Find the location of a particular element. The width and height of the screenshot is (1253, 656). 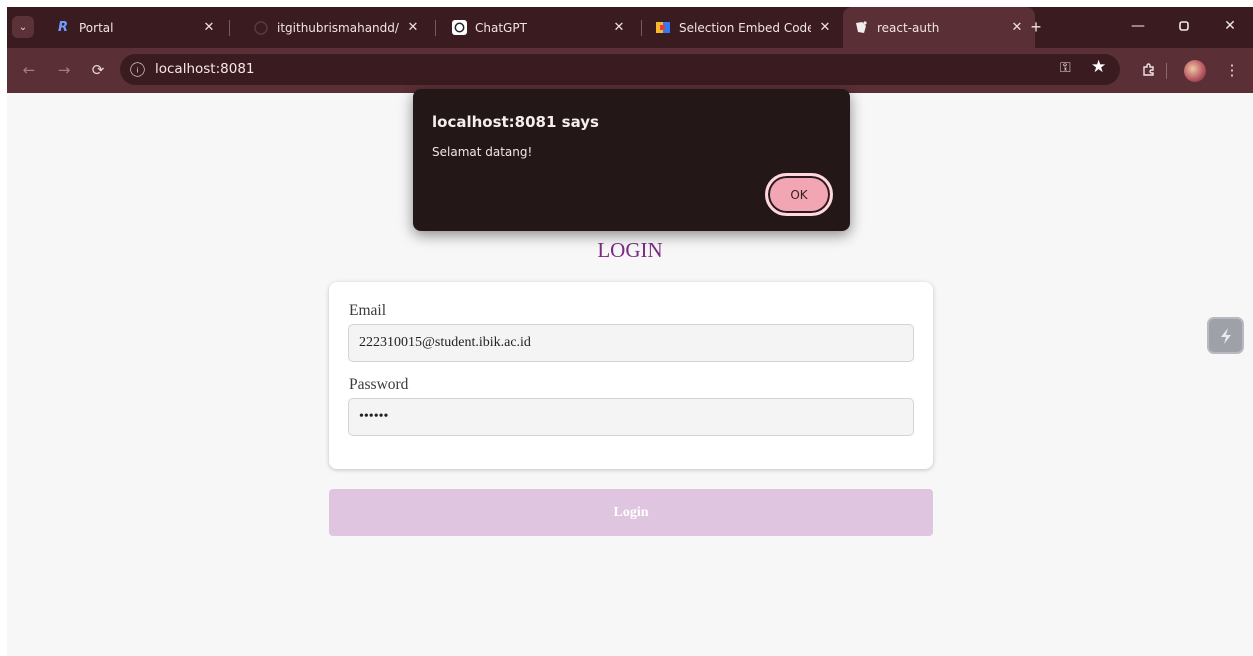

password-key-icon: ⚿ is located at coordinates (1065, 67).